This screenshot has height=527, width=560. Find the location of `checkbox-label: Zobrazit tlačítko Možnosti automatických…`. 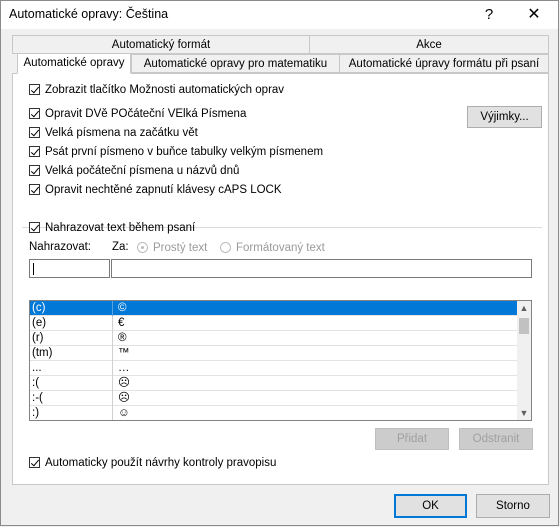

checkbox-label: Zobrazit tlačítko Možnosti automatických… is located at coordinates (165, 90).